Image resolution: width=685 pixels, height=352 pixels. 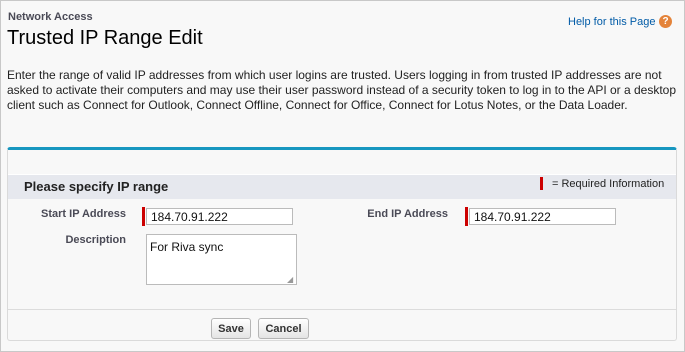 I want to click on required-info-text: = Required Information, so click(x=608, y=184).